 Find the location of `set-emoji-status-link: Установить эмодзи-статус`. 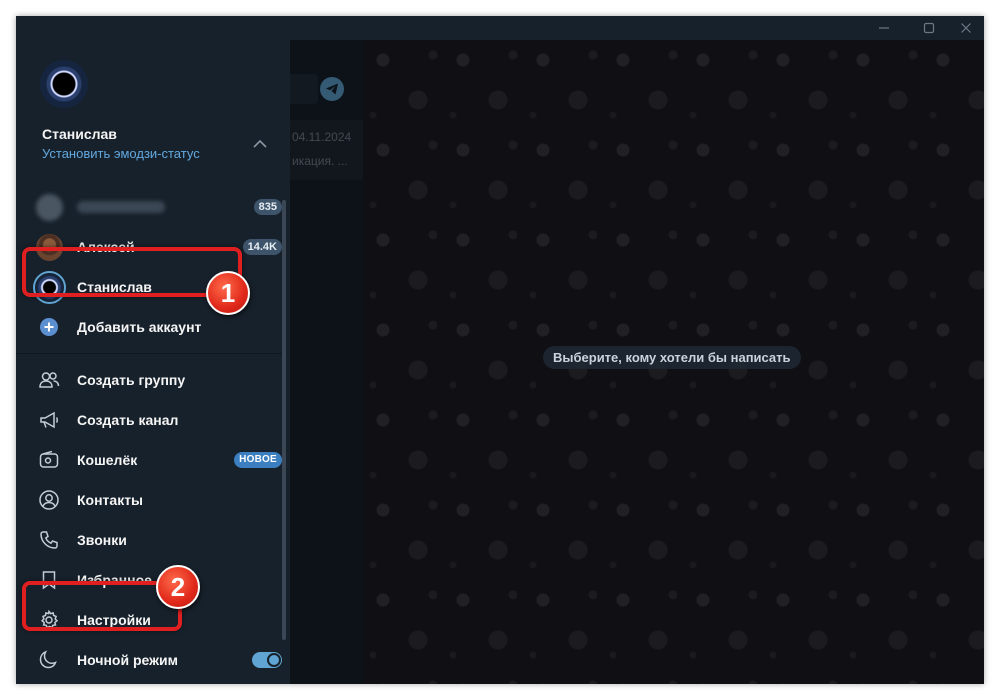

set-emoji-status-link: Установить эмодзи-статус is located at coordinates (121, 153).